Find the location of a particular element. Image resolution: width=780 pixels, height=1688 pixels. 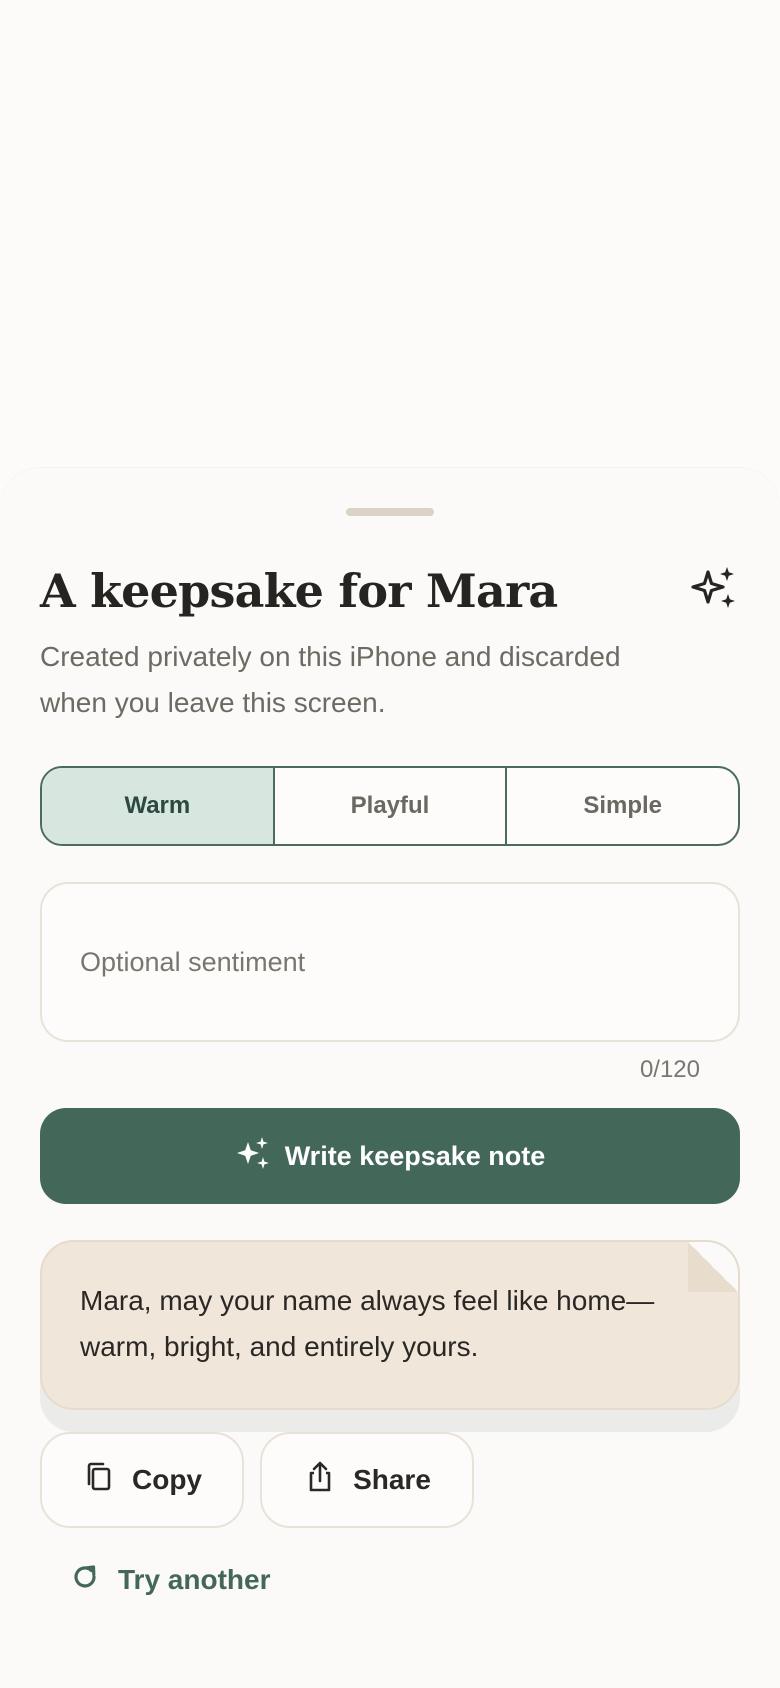

sentiment-input is located at coordinates (390, 962).